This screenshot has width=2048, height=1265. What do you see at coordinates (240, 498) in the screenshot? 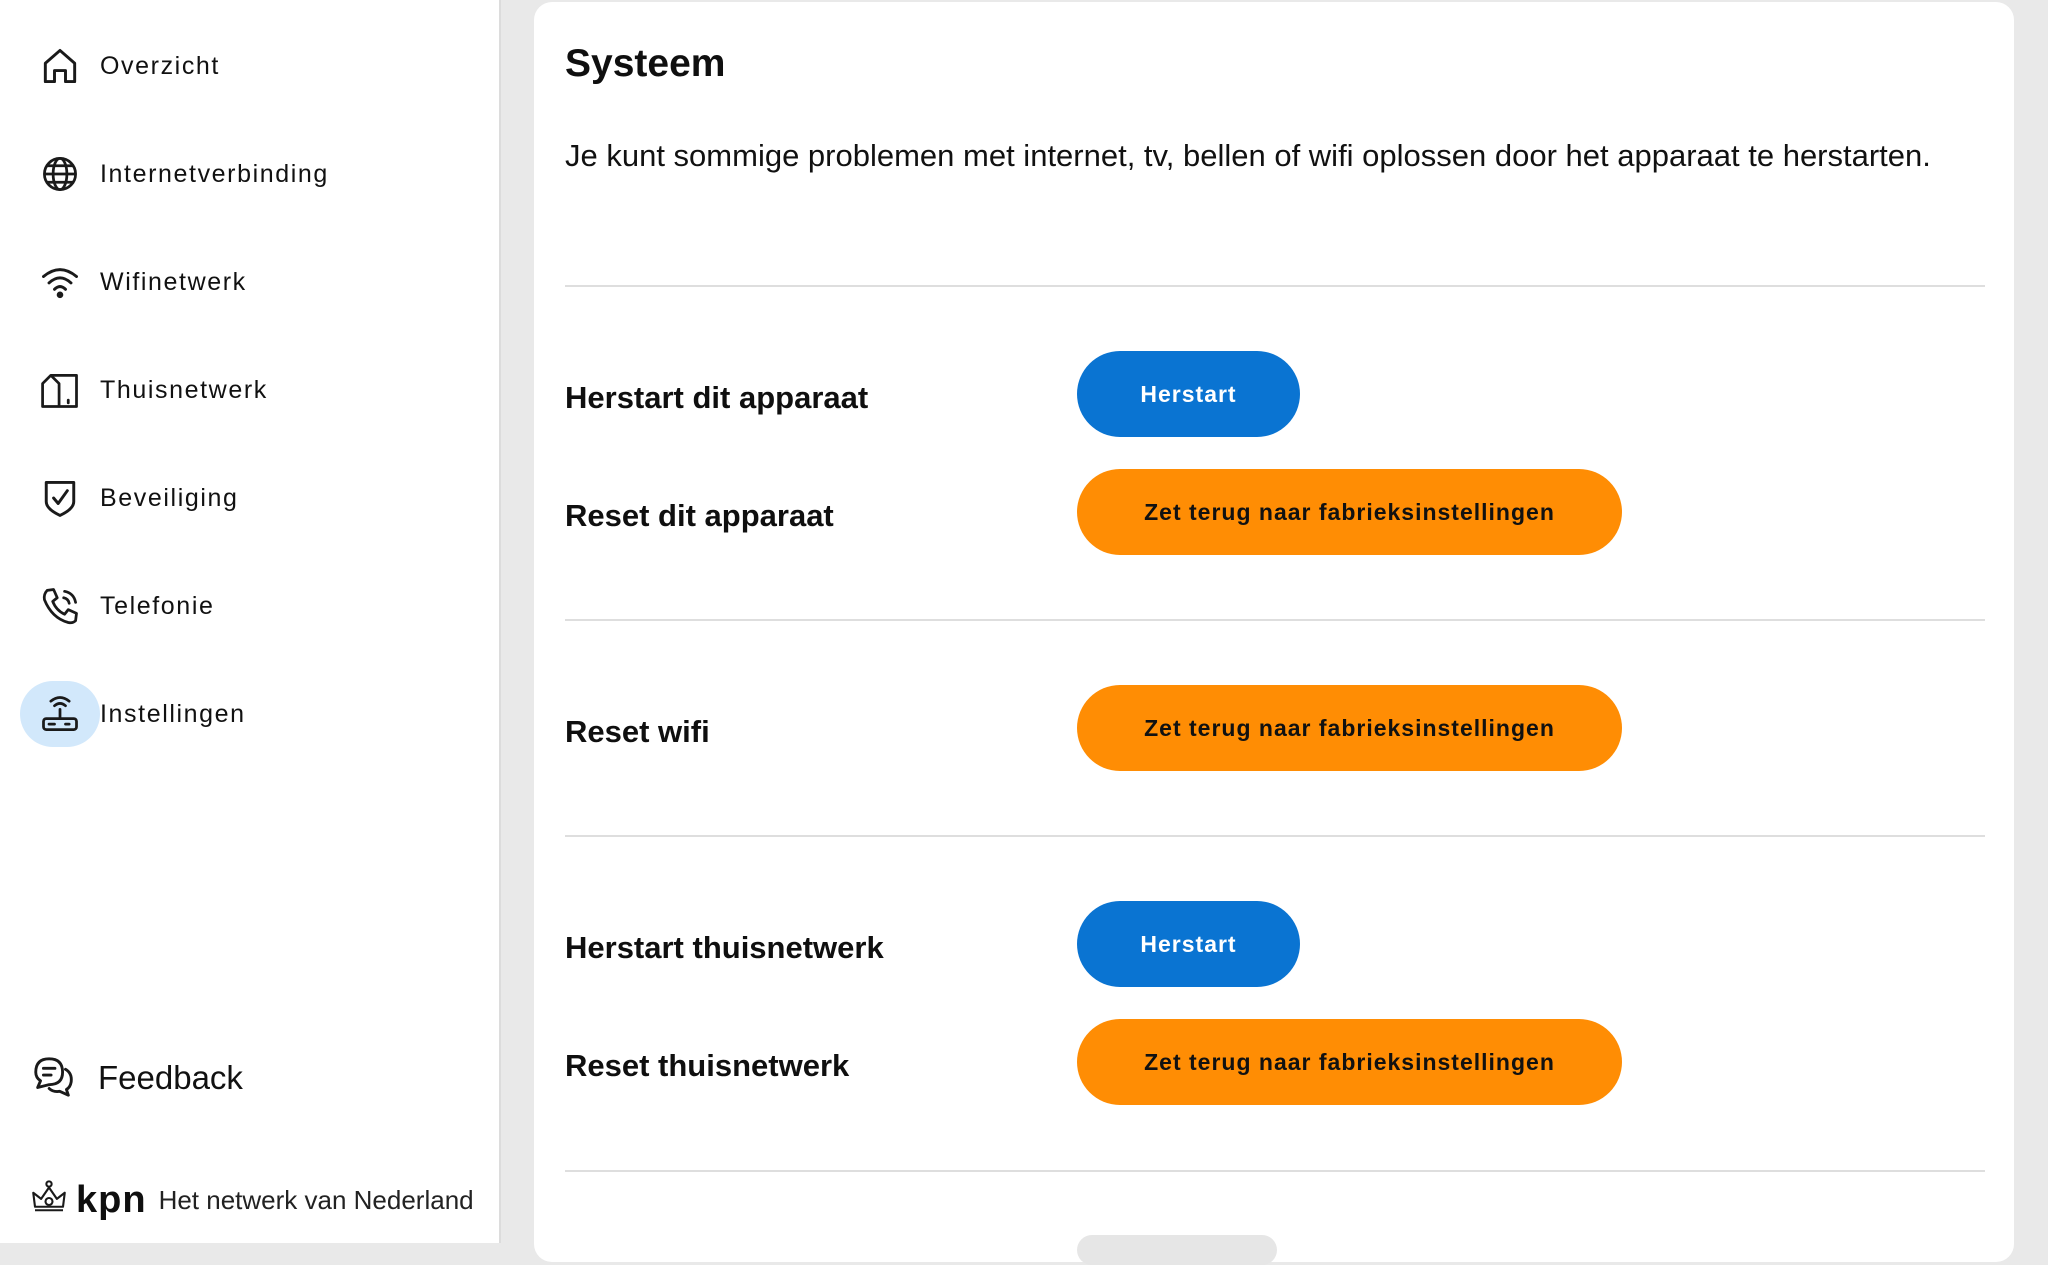
I see `sidebar-item-beveiliging: Beveiliging` at bounding box center [240, 498].